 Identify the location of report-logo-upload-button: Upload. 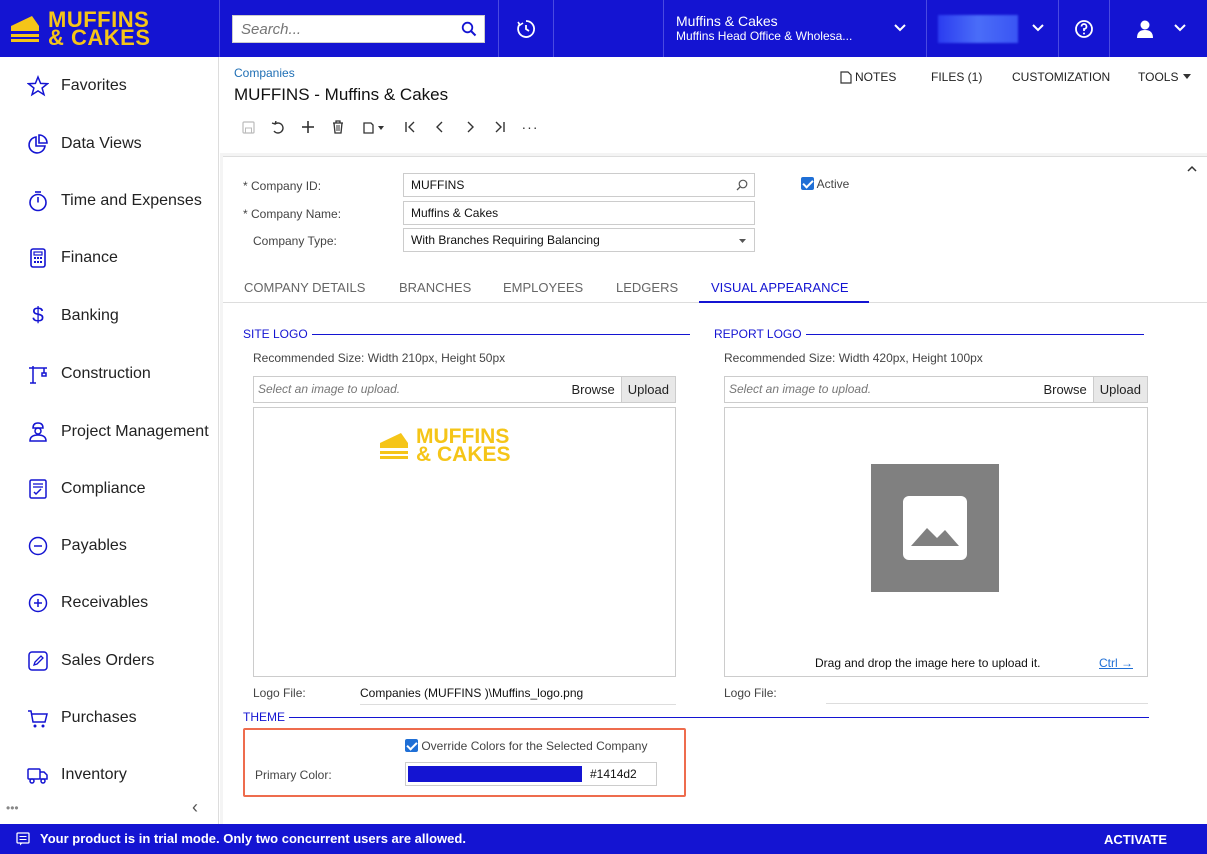
(1119, 389).